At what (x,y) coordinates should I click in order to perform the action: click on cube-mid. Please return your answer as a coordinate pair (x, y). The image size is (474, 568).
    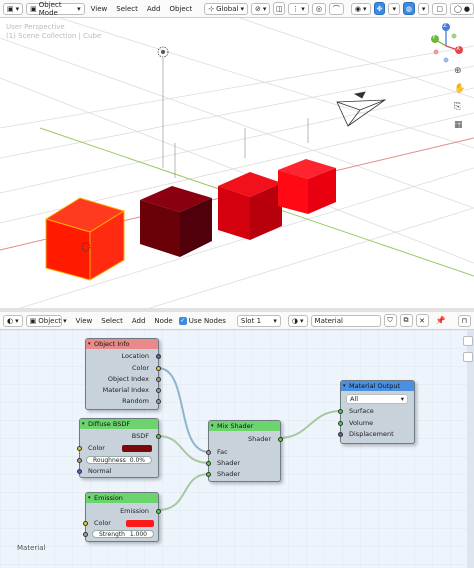
    Looking at the image, I should click on (250, 206).